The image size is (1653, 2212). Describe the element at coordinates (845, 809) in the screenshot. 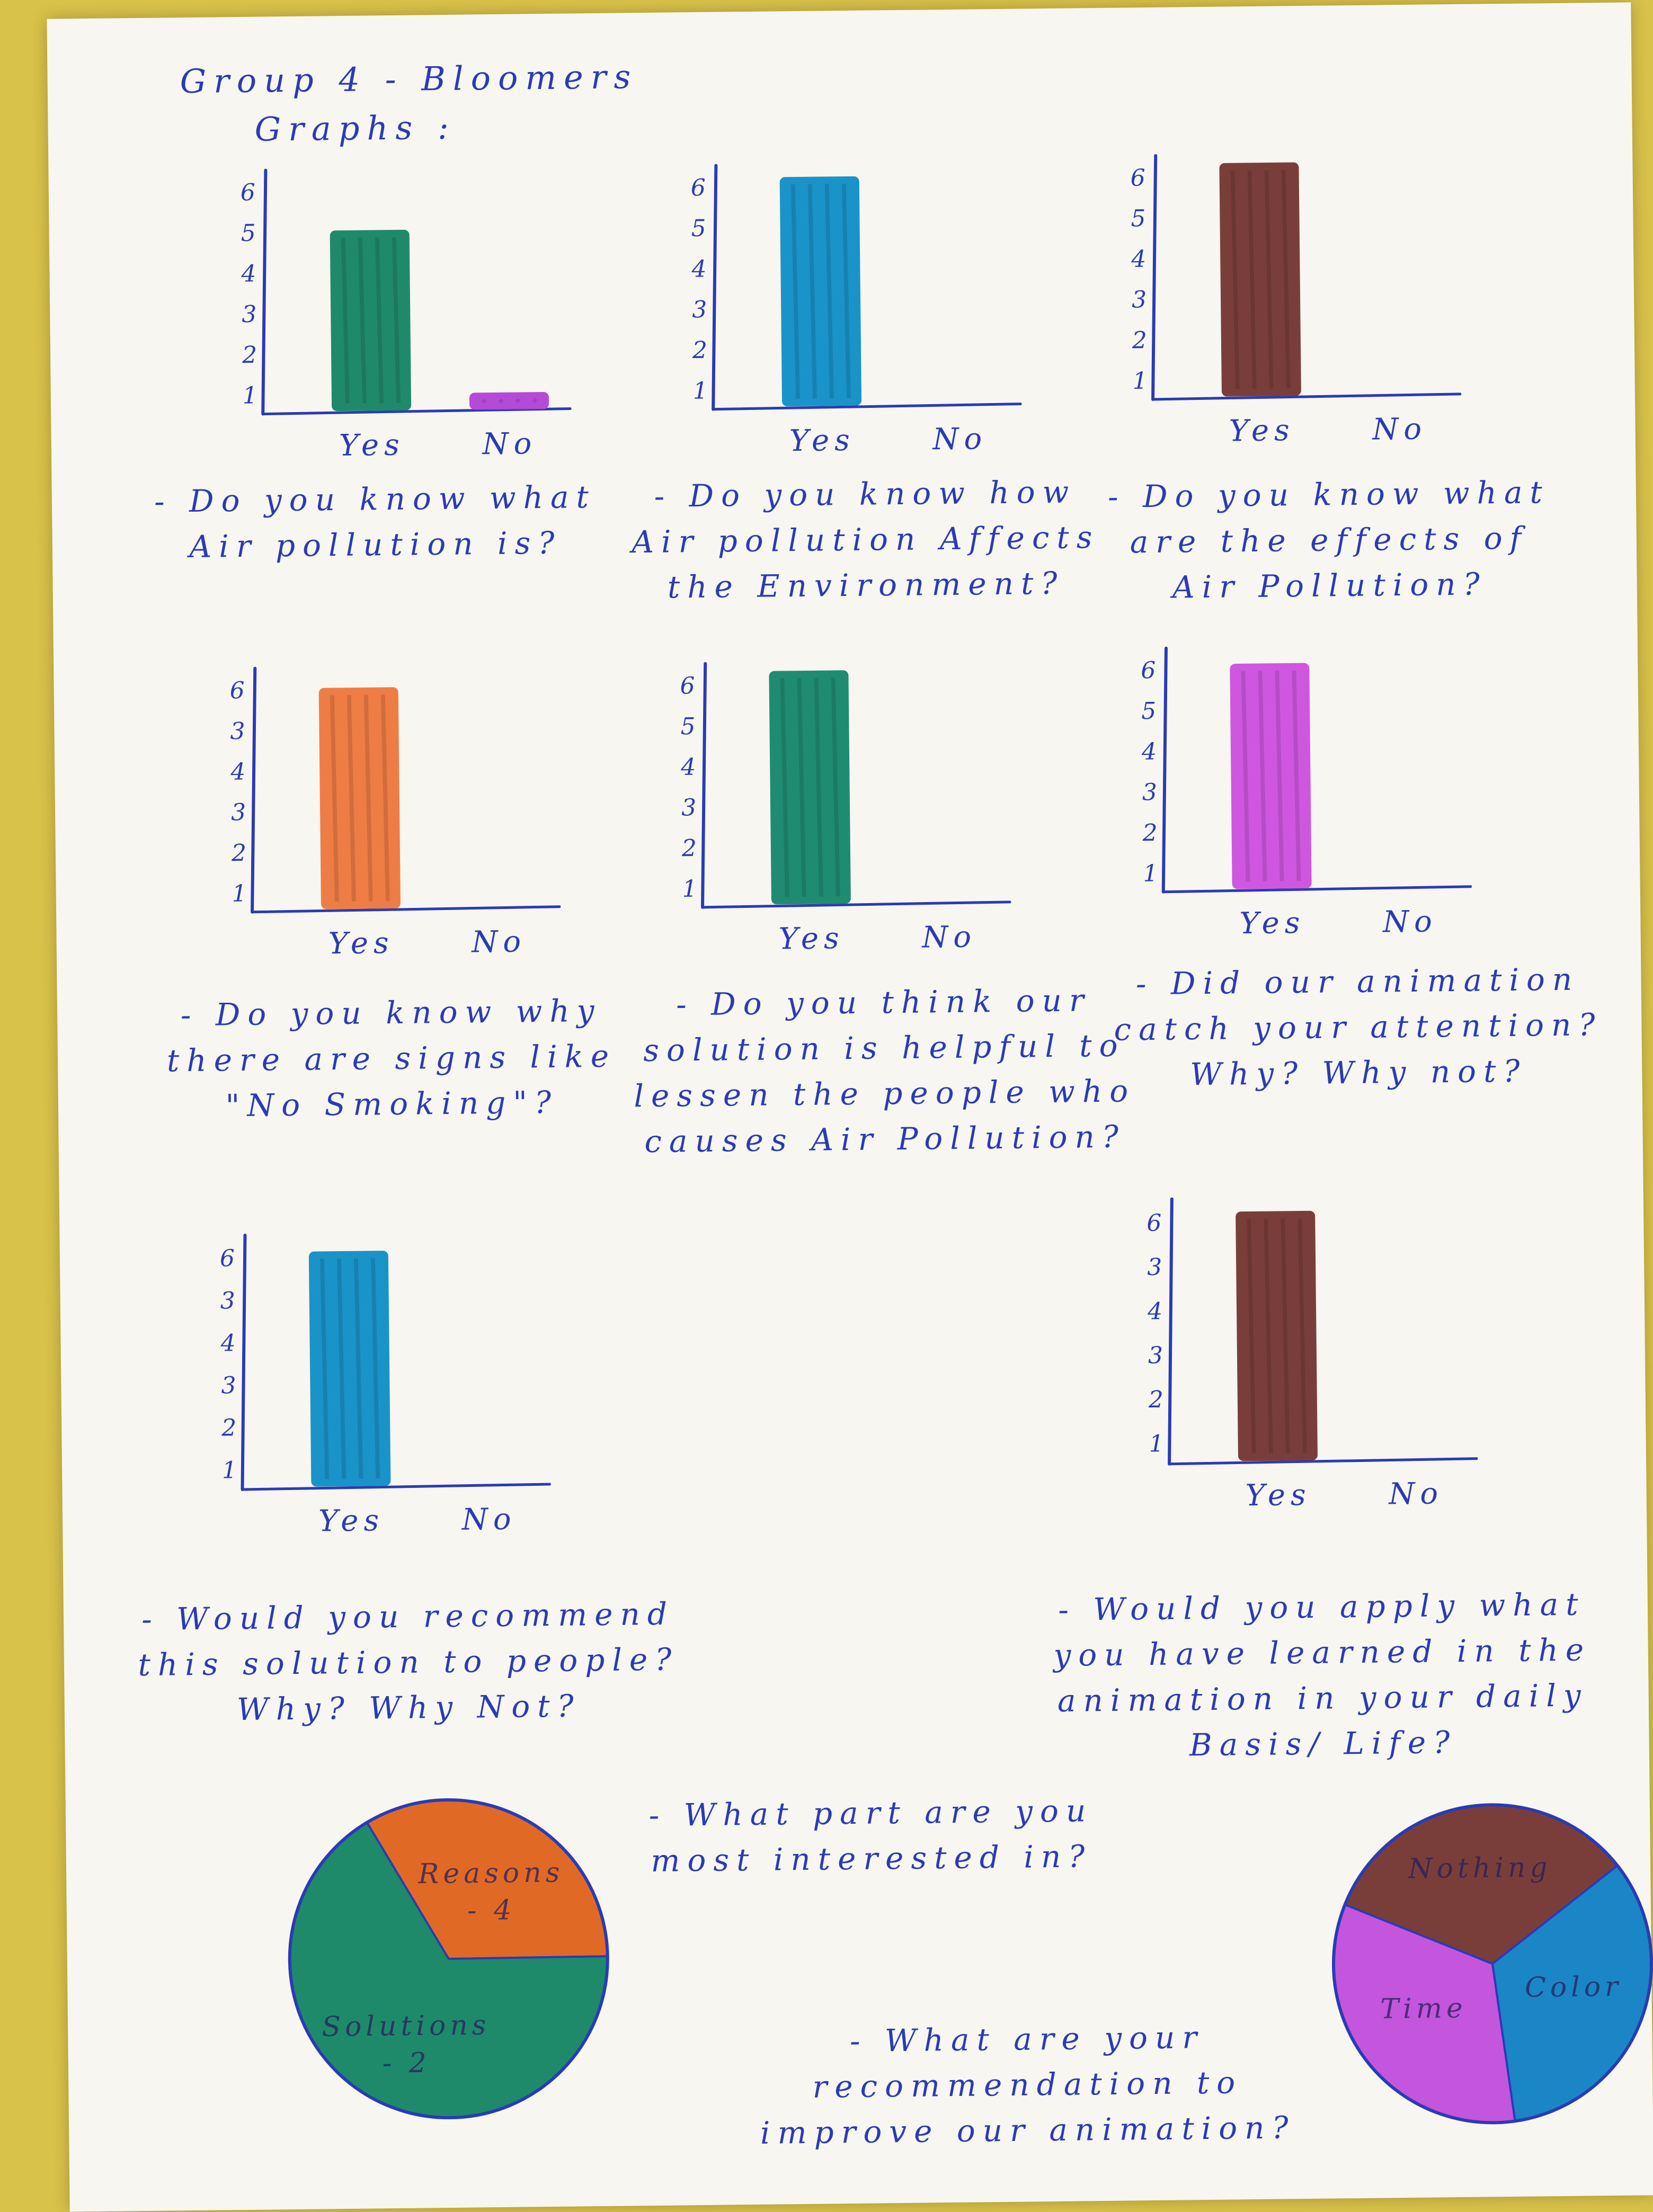

I see `bar-chart-5: 1 2 3 4 5 6 Yes No` at that location.